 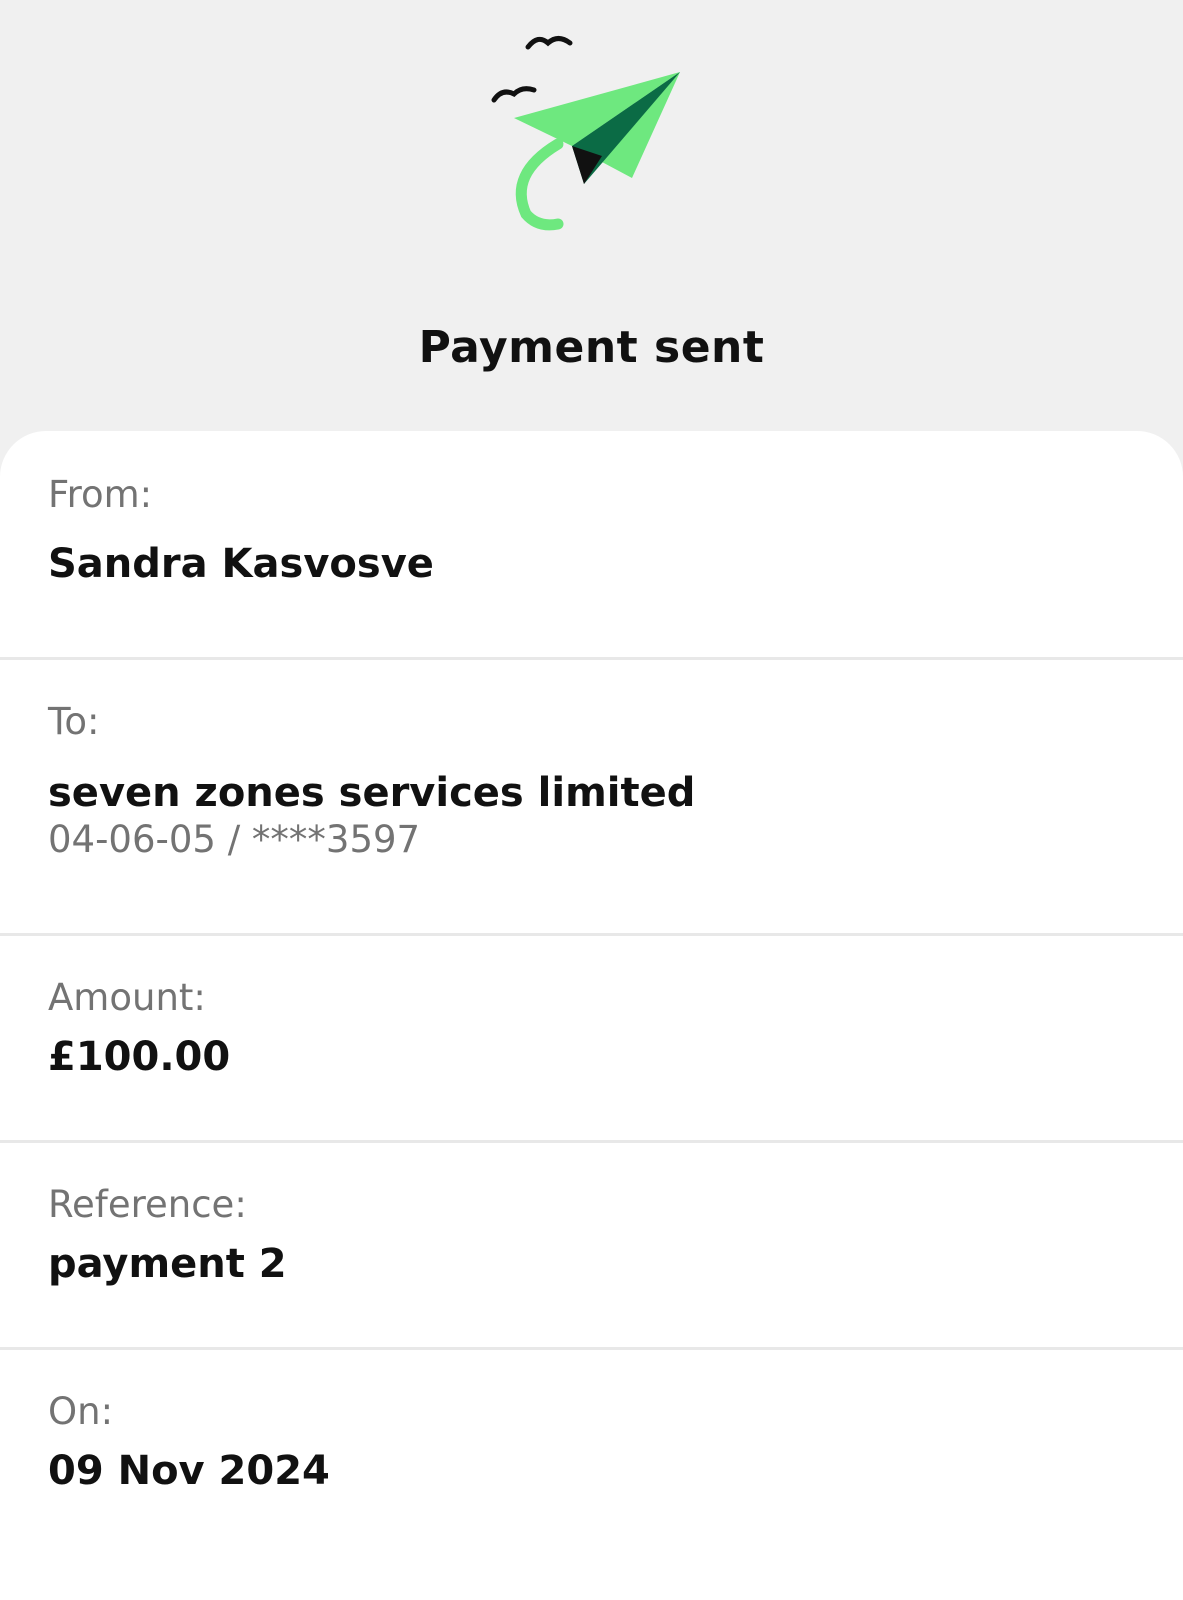 I want to click on from-label: From:, so click(x=100, y=494).